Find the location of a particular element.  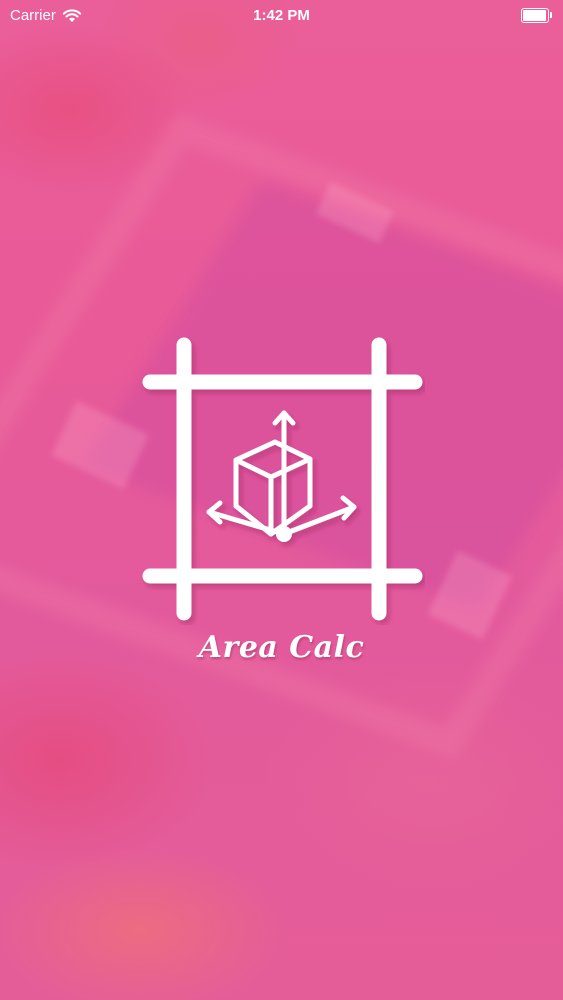

app-title: Area Calc is located at coordinates (281, 647).